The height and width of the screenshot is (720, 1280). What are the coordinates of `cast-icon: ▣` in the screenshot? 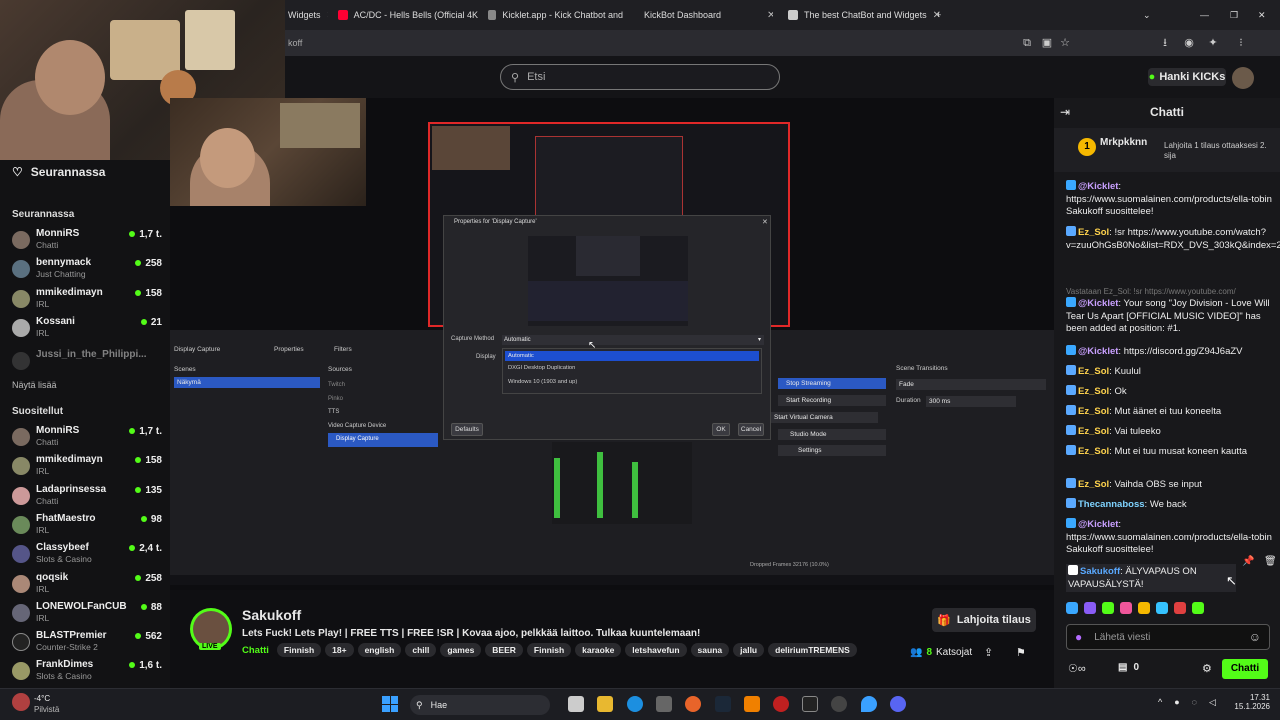 It's located at (1047, 43).